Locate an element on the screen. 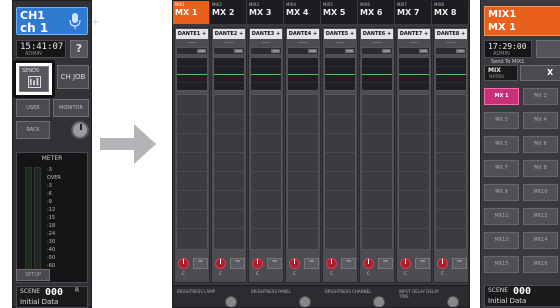  input-patch-button: DANTE6 + is located at coordinates (377, 34).